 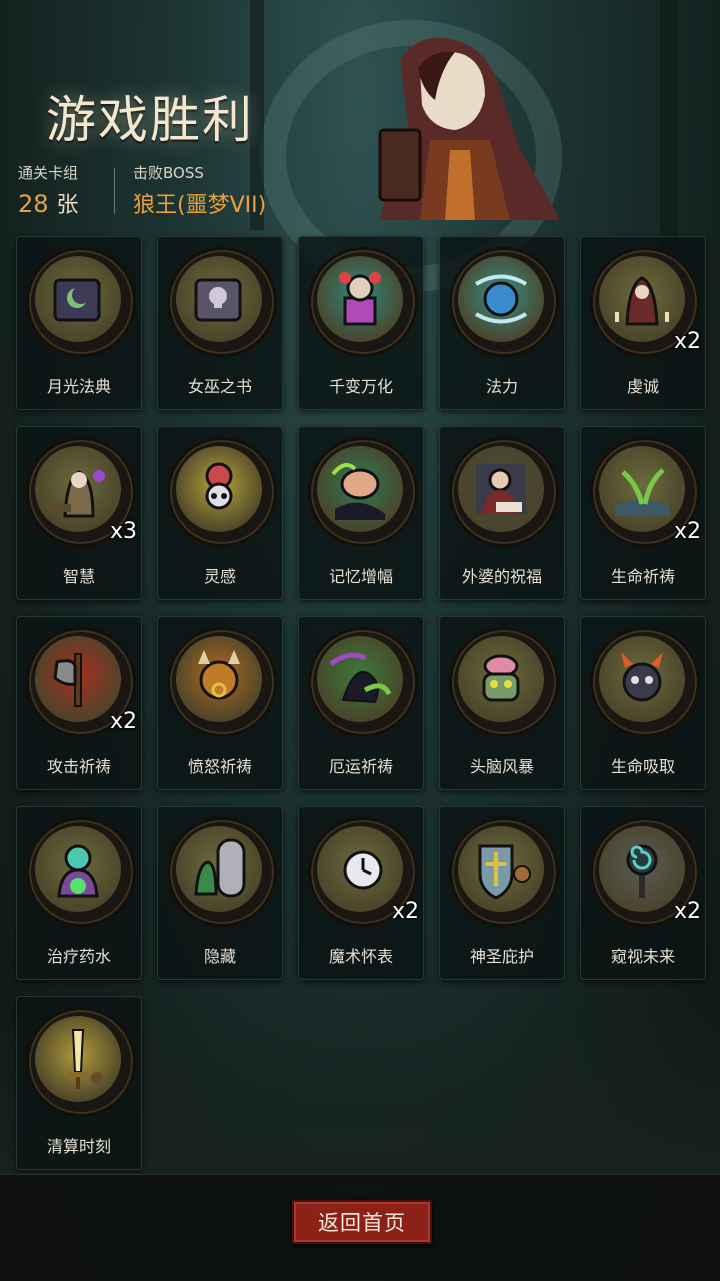 I want to click on card-tile: 治疗药水, so click(x=79, y=893).